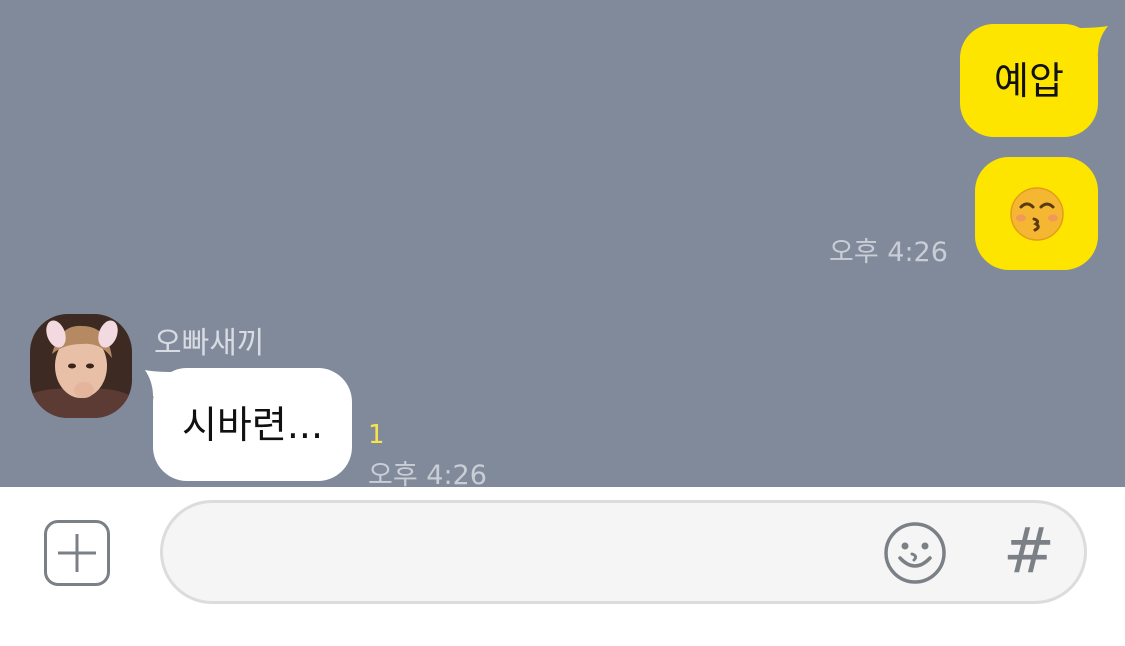 This screenshot has height=646, width=1125. I want to click on plus-square-icon, so click(77, 553).